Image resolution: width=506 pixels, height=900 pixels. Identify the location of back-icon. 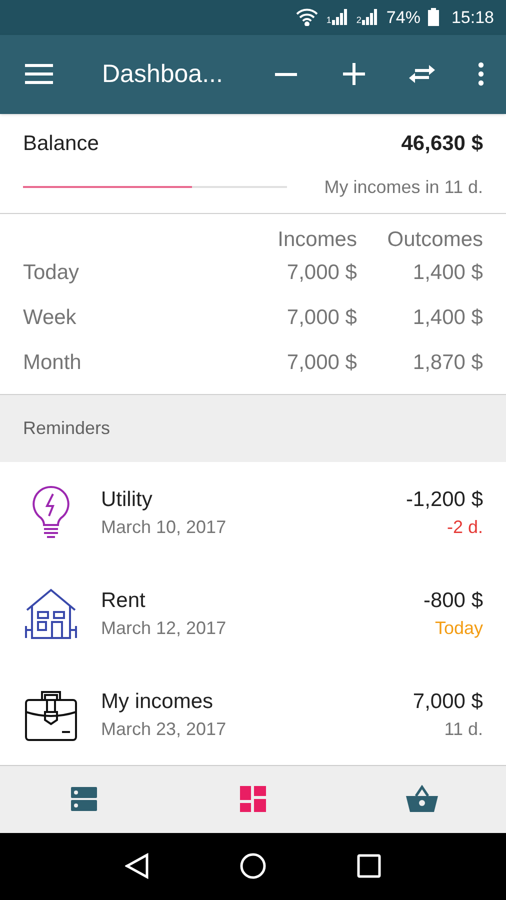
(137, 866).